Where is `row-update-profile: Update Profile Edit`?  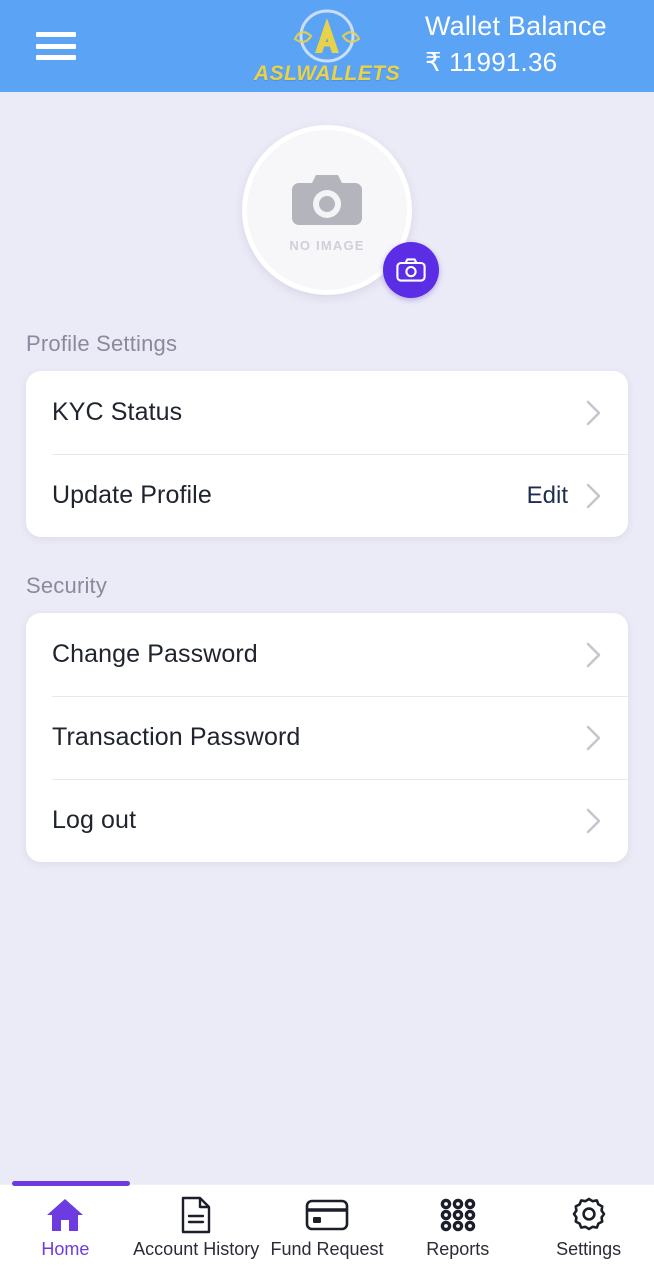
row-update-profile: Update Profile Edit is located at coordinates (327, 495).